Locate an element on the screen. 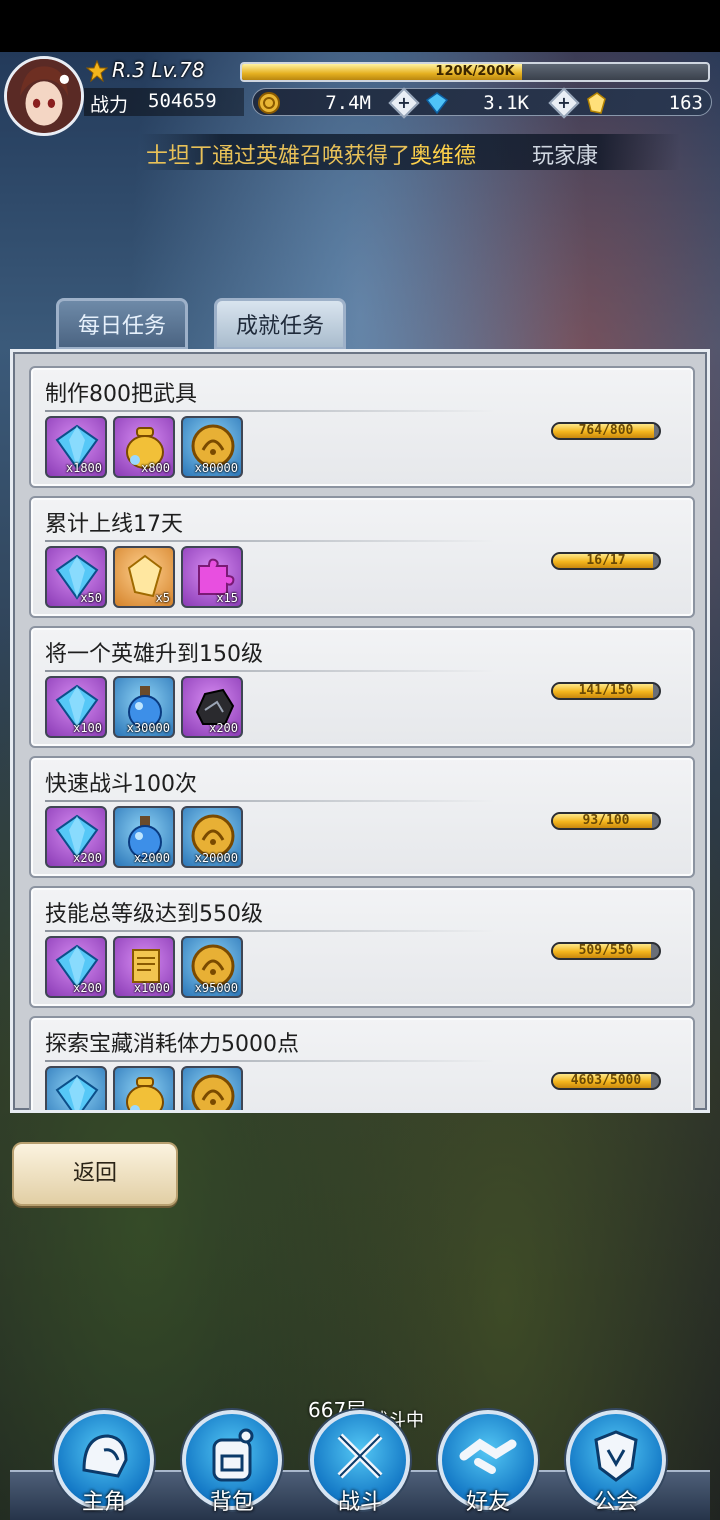  nav-item-2: 战斗 is located at coordinates (360, 1465).